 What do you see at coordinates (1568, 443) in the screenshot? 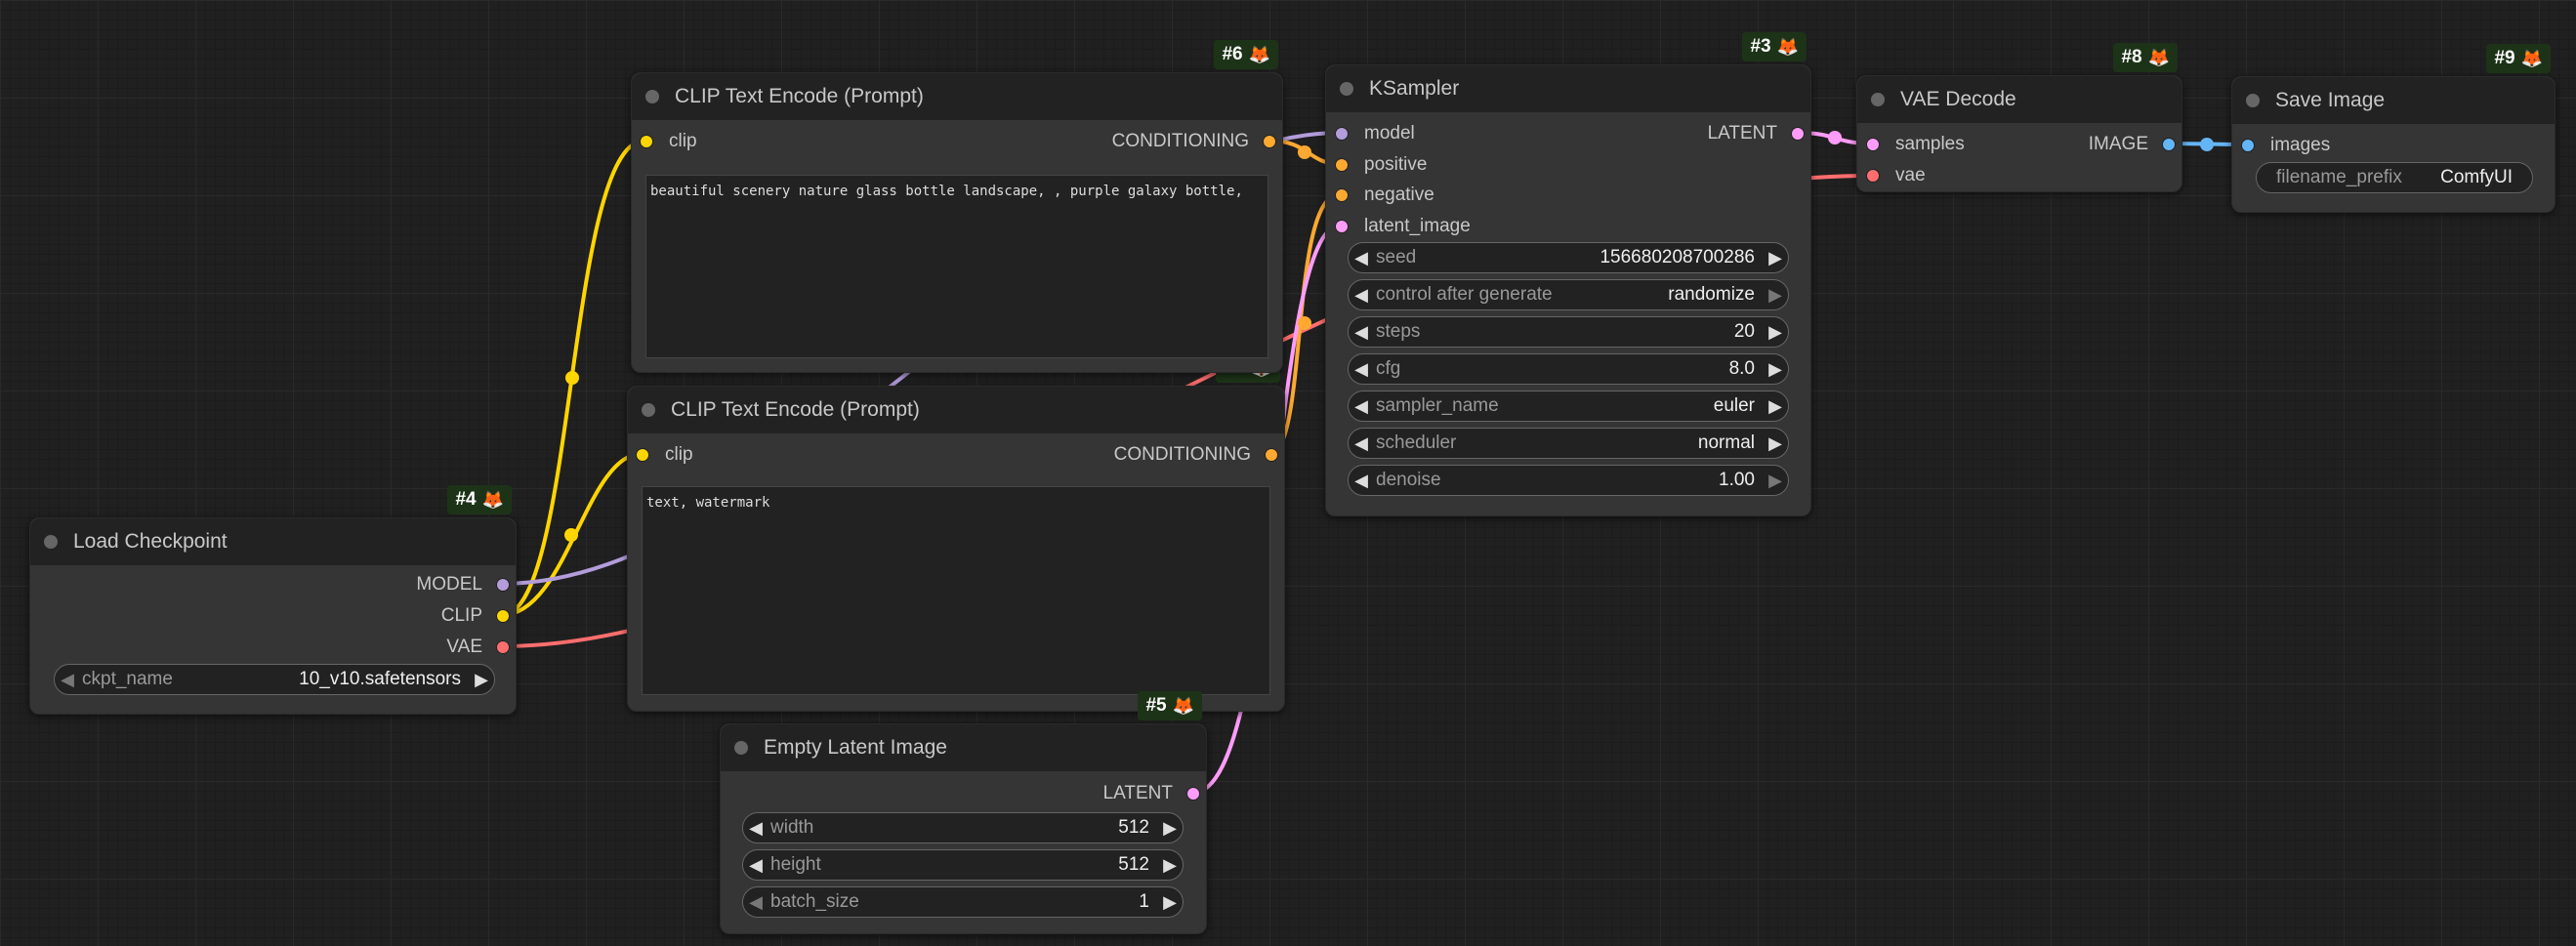
I see `widget-scheduler: ◀ scheduler normal ▶` at bounding box center [1568, 443].